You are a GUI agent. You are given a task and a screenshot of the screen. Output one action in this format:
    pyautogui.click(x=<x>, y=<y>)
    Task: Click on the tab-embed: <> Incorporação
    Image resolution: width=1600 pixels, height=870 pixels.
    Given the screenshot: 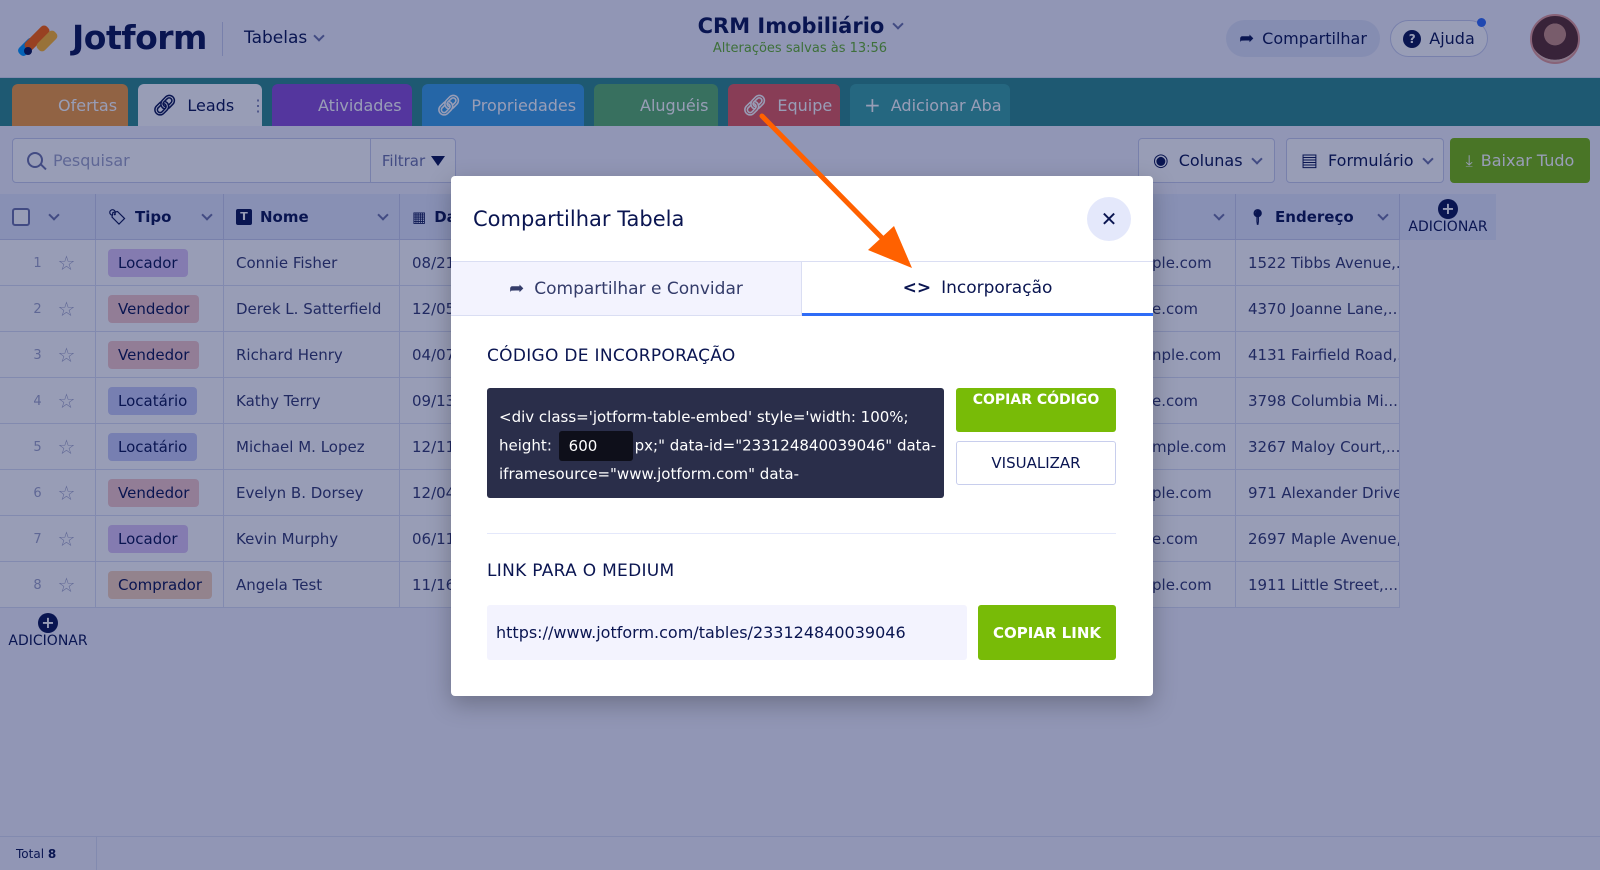 What is the action you would take?
    pyautogui.click(x=977, y=289)
    